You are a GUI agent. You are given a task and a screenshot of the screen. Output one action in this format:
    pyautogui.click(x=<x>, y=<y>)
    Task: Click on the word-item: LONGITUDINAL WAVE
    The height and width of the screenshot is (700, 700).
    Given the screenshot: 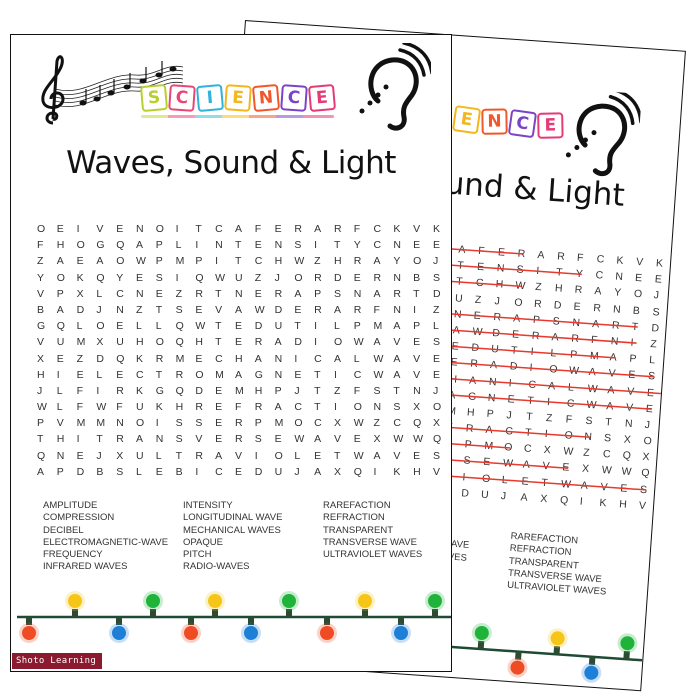 What is the action you would take?
    pyautogui.click(x=233, y=518)
    